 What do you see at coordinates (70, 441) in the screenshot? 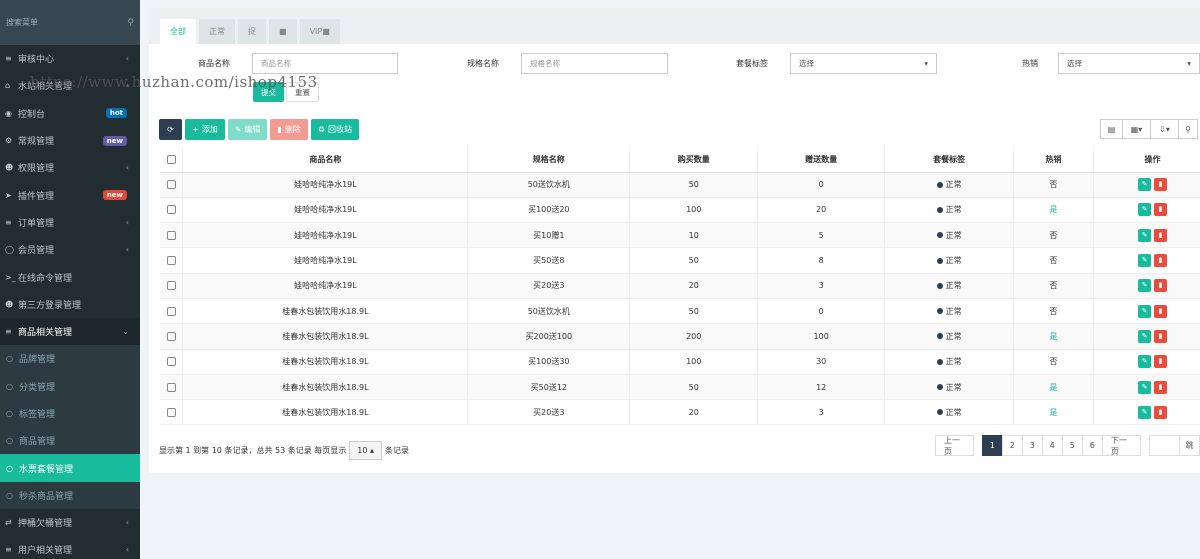
I see `sidebar-item: ○ 商品管理` at bounding box center [70, 441].